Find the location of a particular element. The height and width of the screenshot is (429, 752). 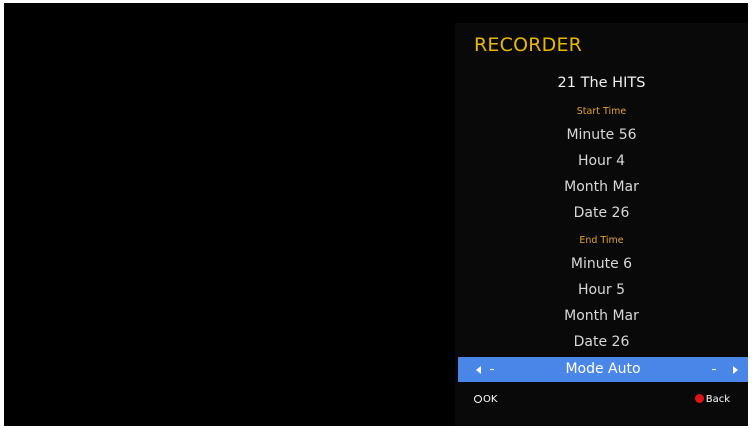

mode-selector: Mode Auto is located at coordinates (603, 369).